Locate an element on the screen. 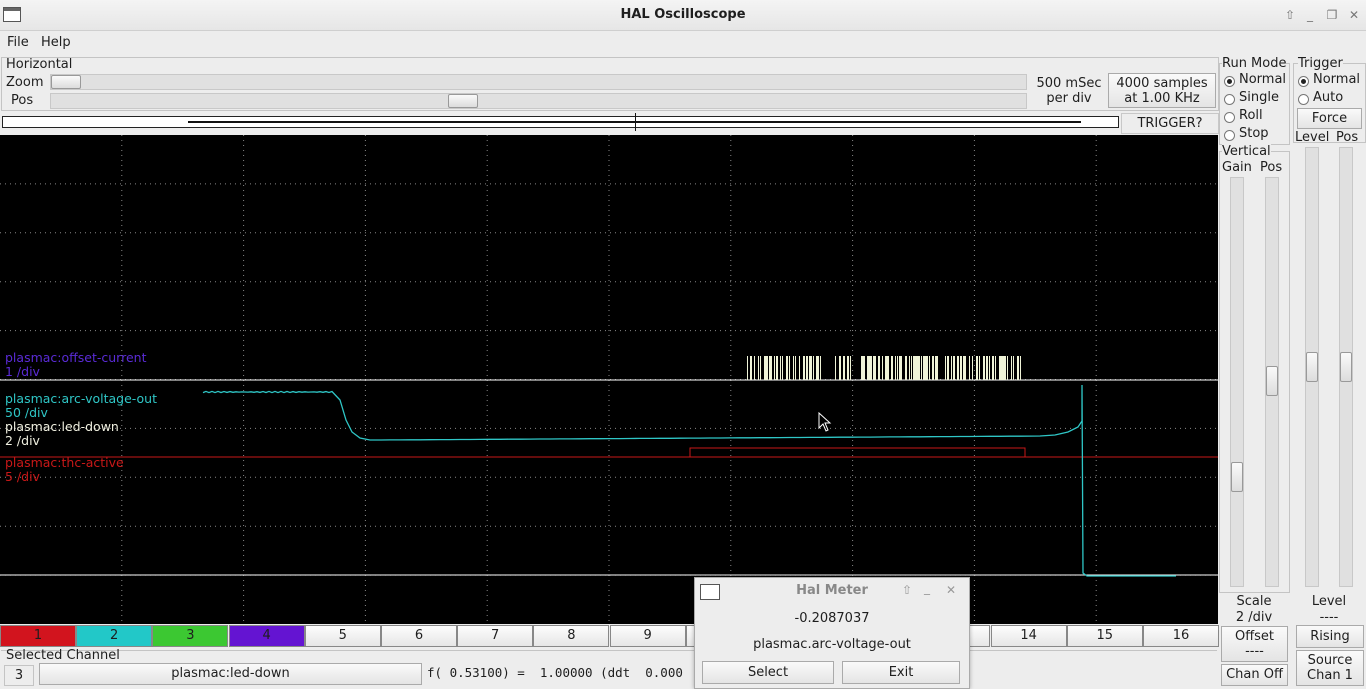 The image size is (1366, 689). menu-file: File is located at coordinates (18, 42).